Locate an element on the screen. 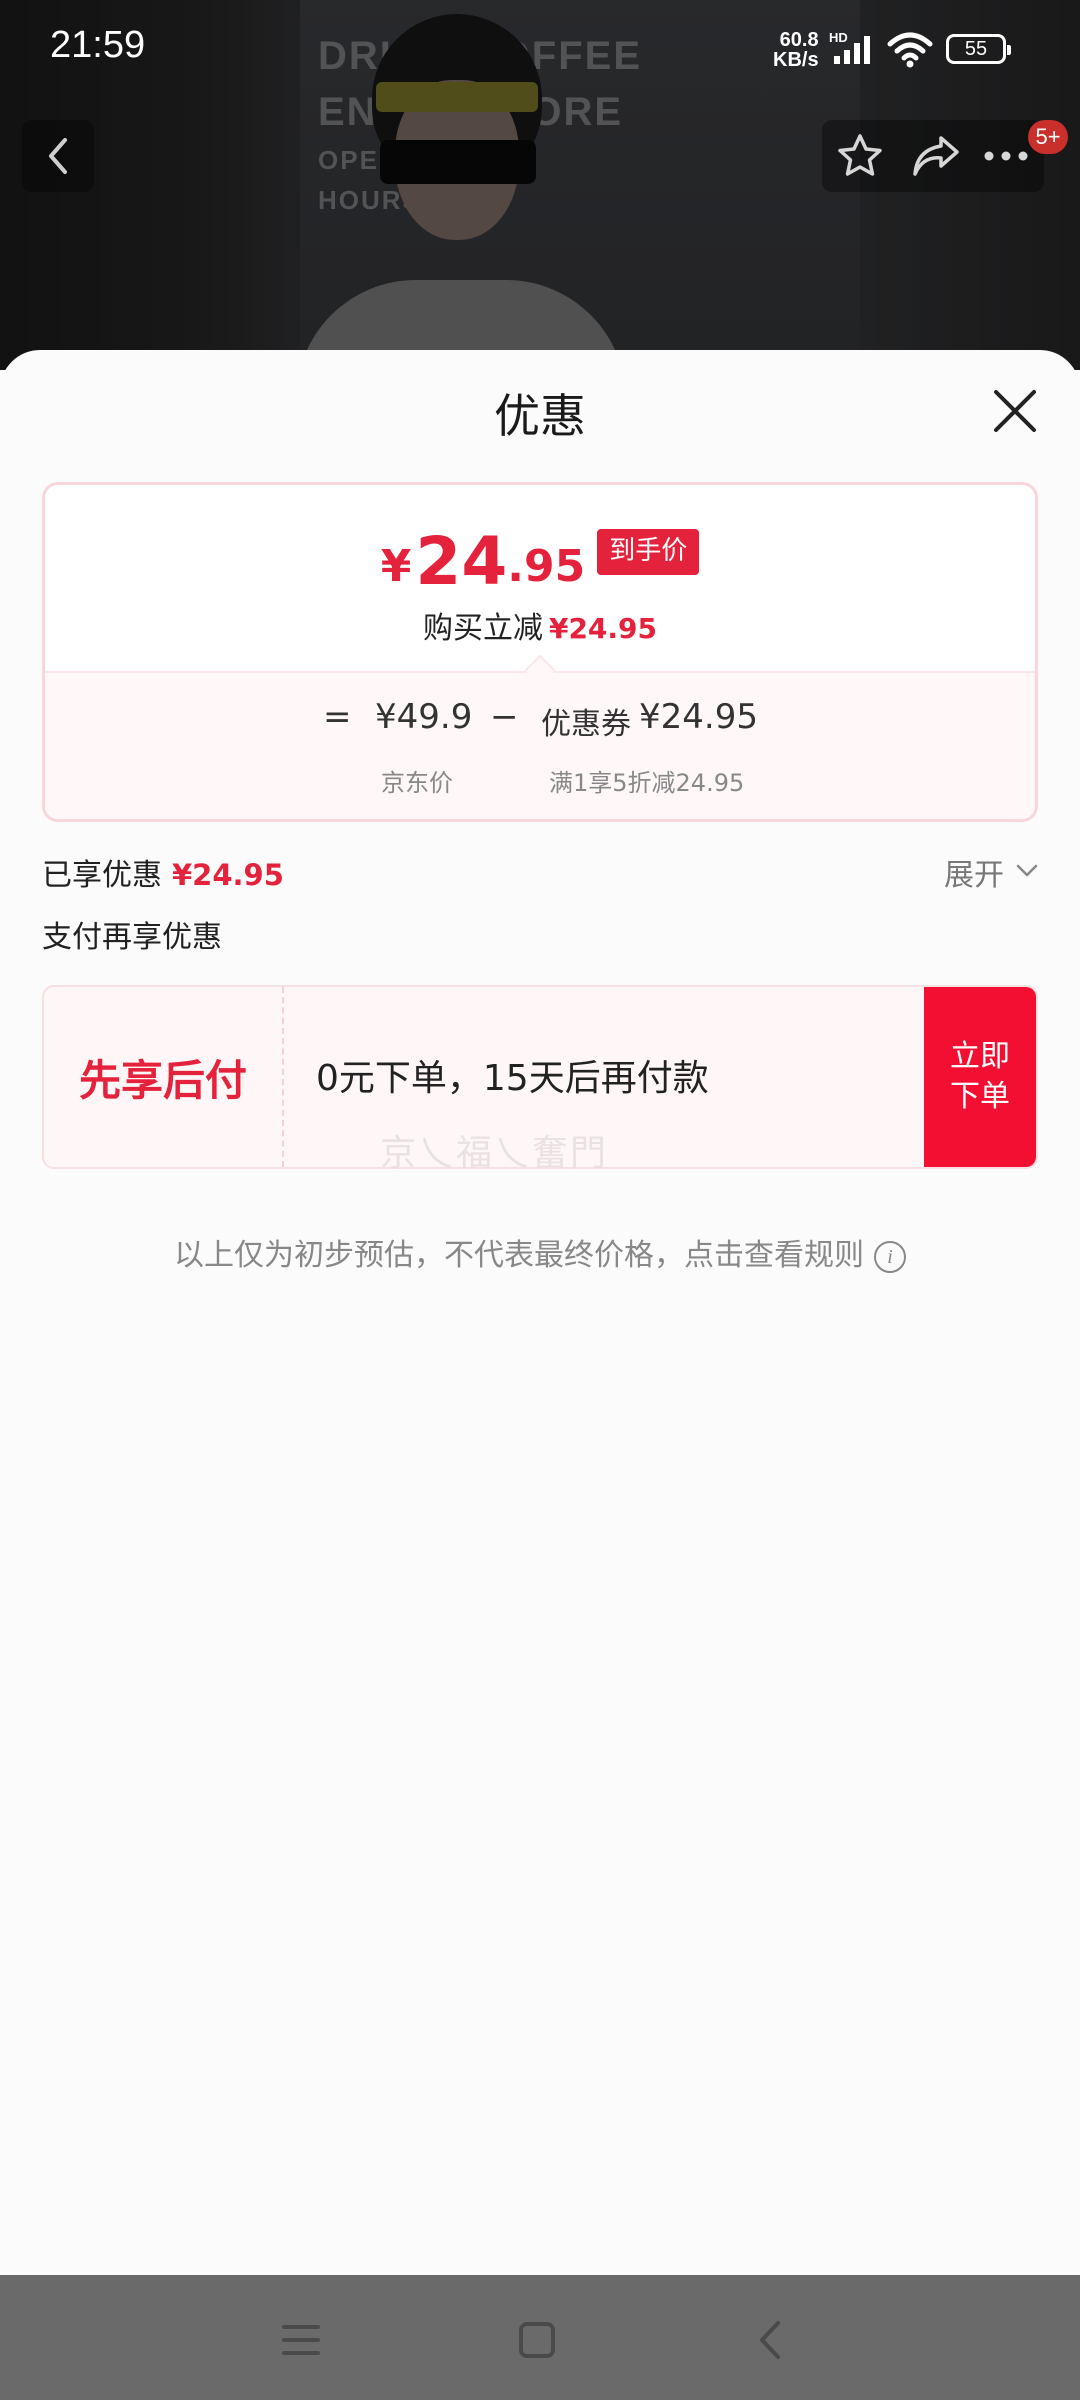 This screenshot has width=1080, height=2400. instant-reduction: 购买立减 ¥24.95 is located at coordinates (540, 625).